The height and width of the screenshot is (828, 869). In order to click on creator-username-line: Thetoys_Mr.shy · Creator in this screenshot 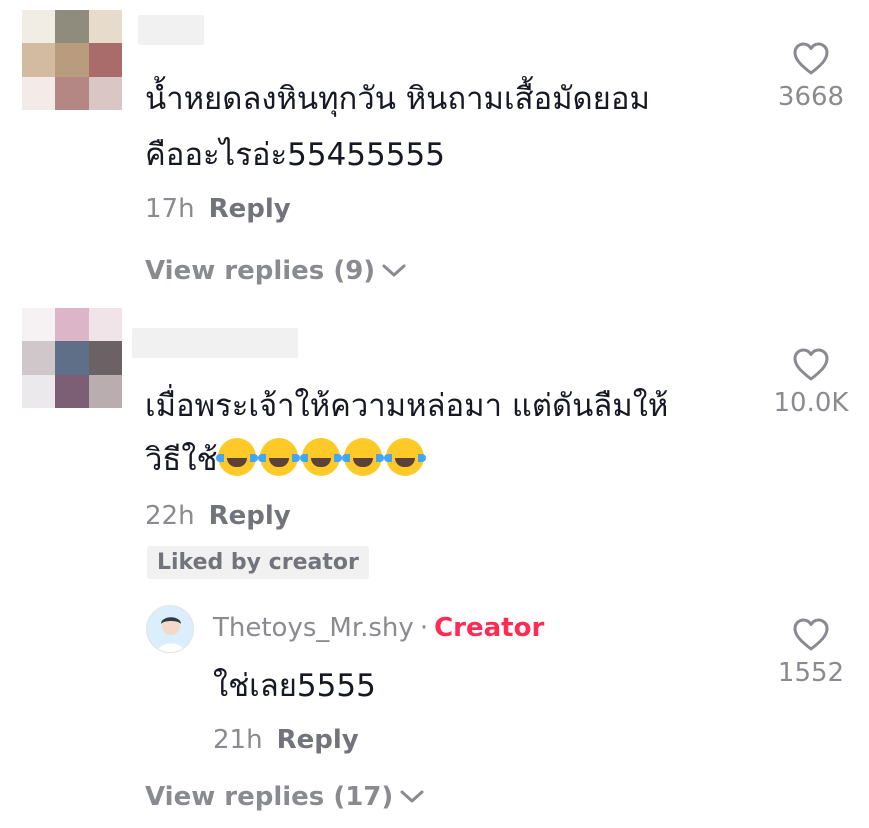, I will do `click(378, 628)`.